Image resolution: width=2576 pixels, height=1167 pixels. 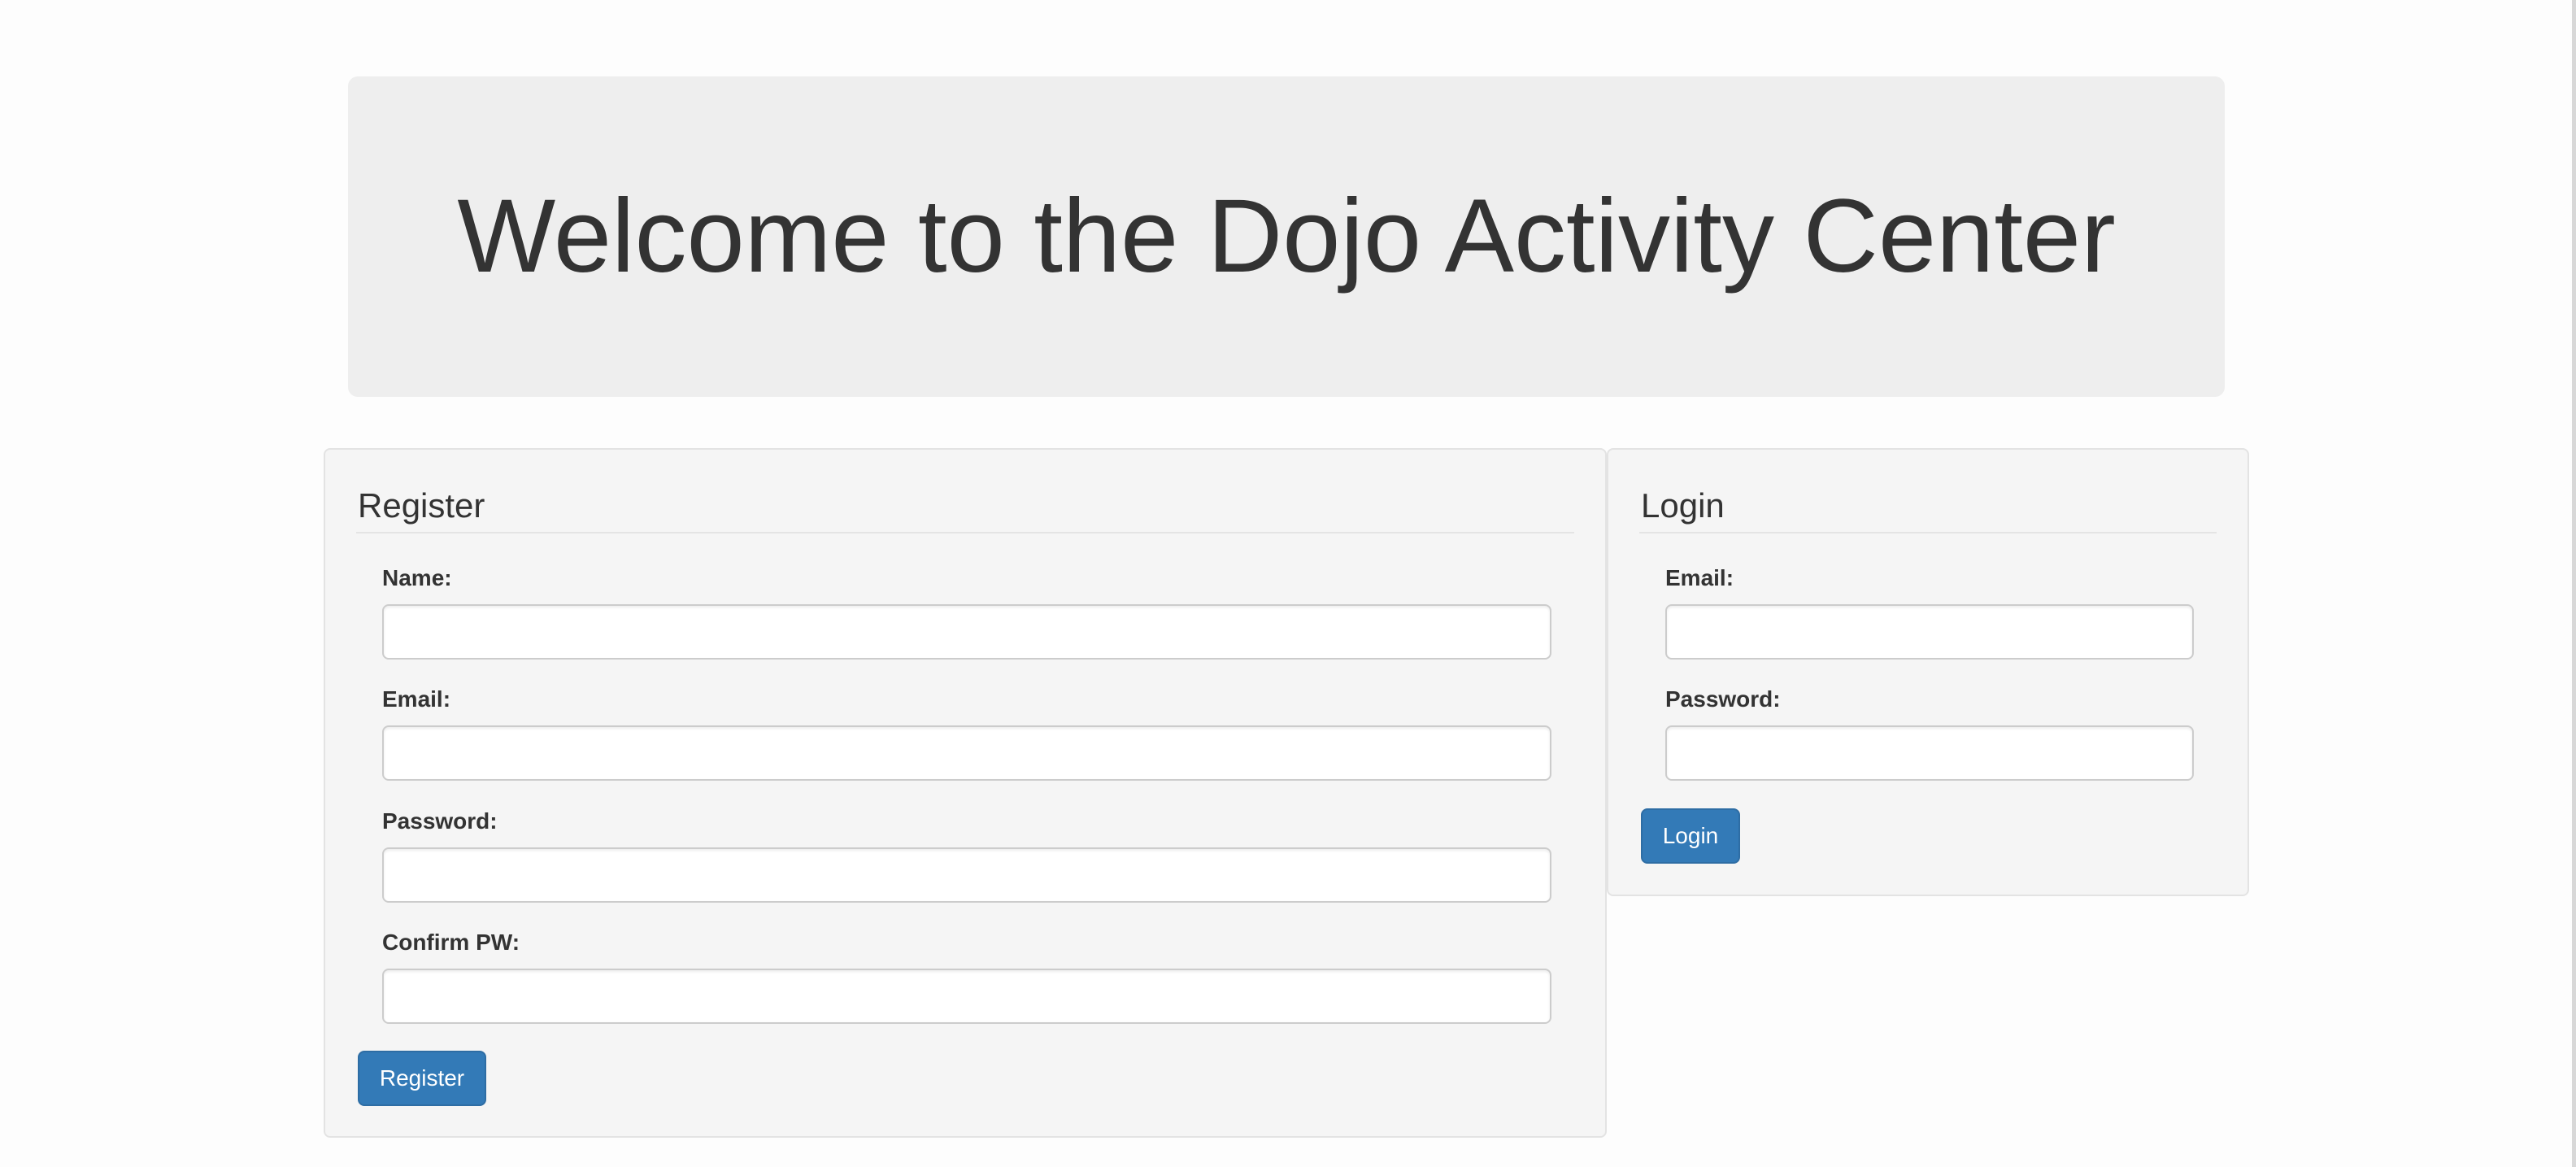 I want to click on login-password-label: Password:, so click(x=1723, y=699).